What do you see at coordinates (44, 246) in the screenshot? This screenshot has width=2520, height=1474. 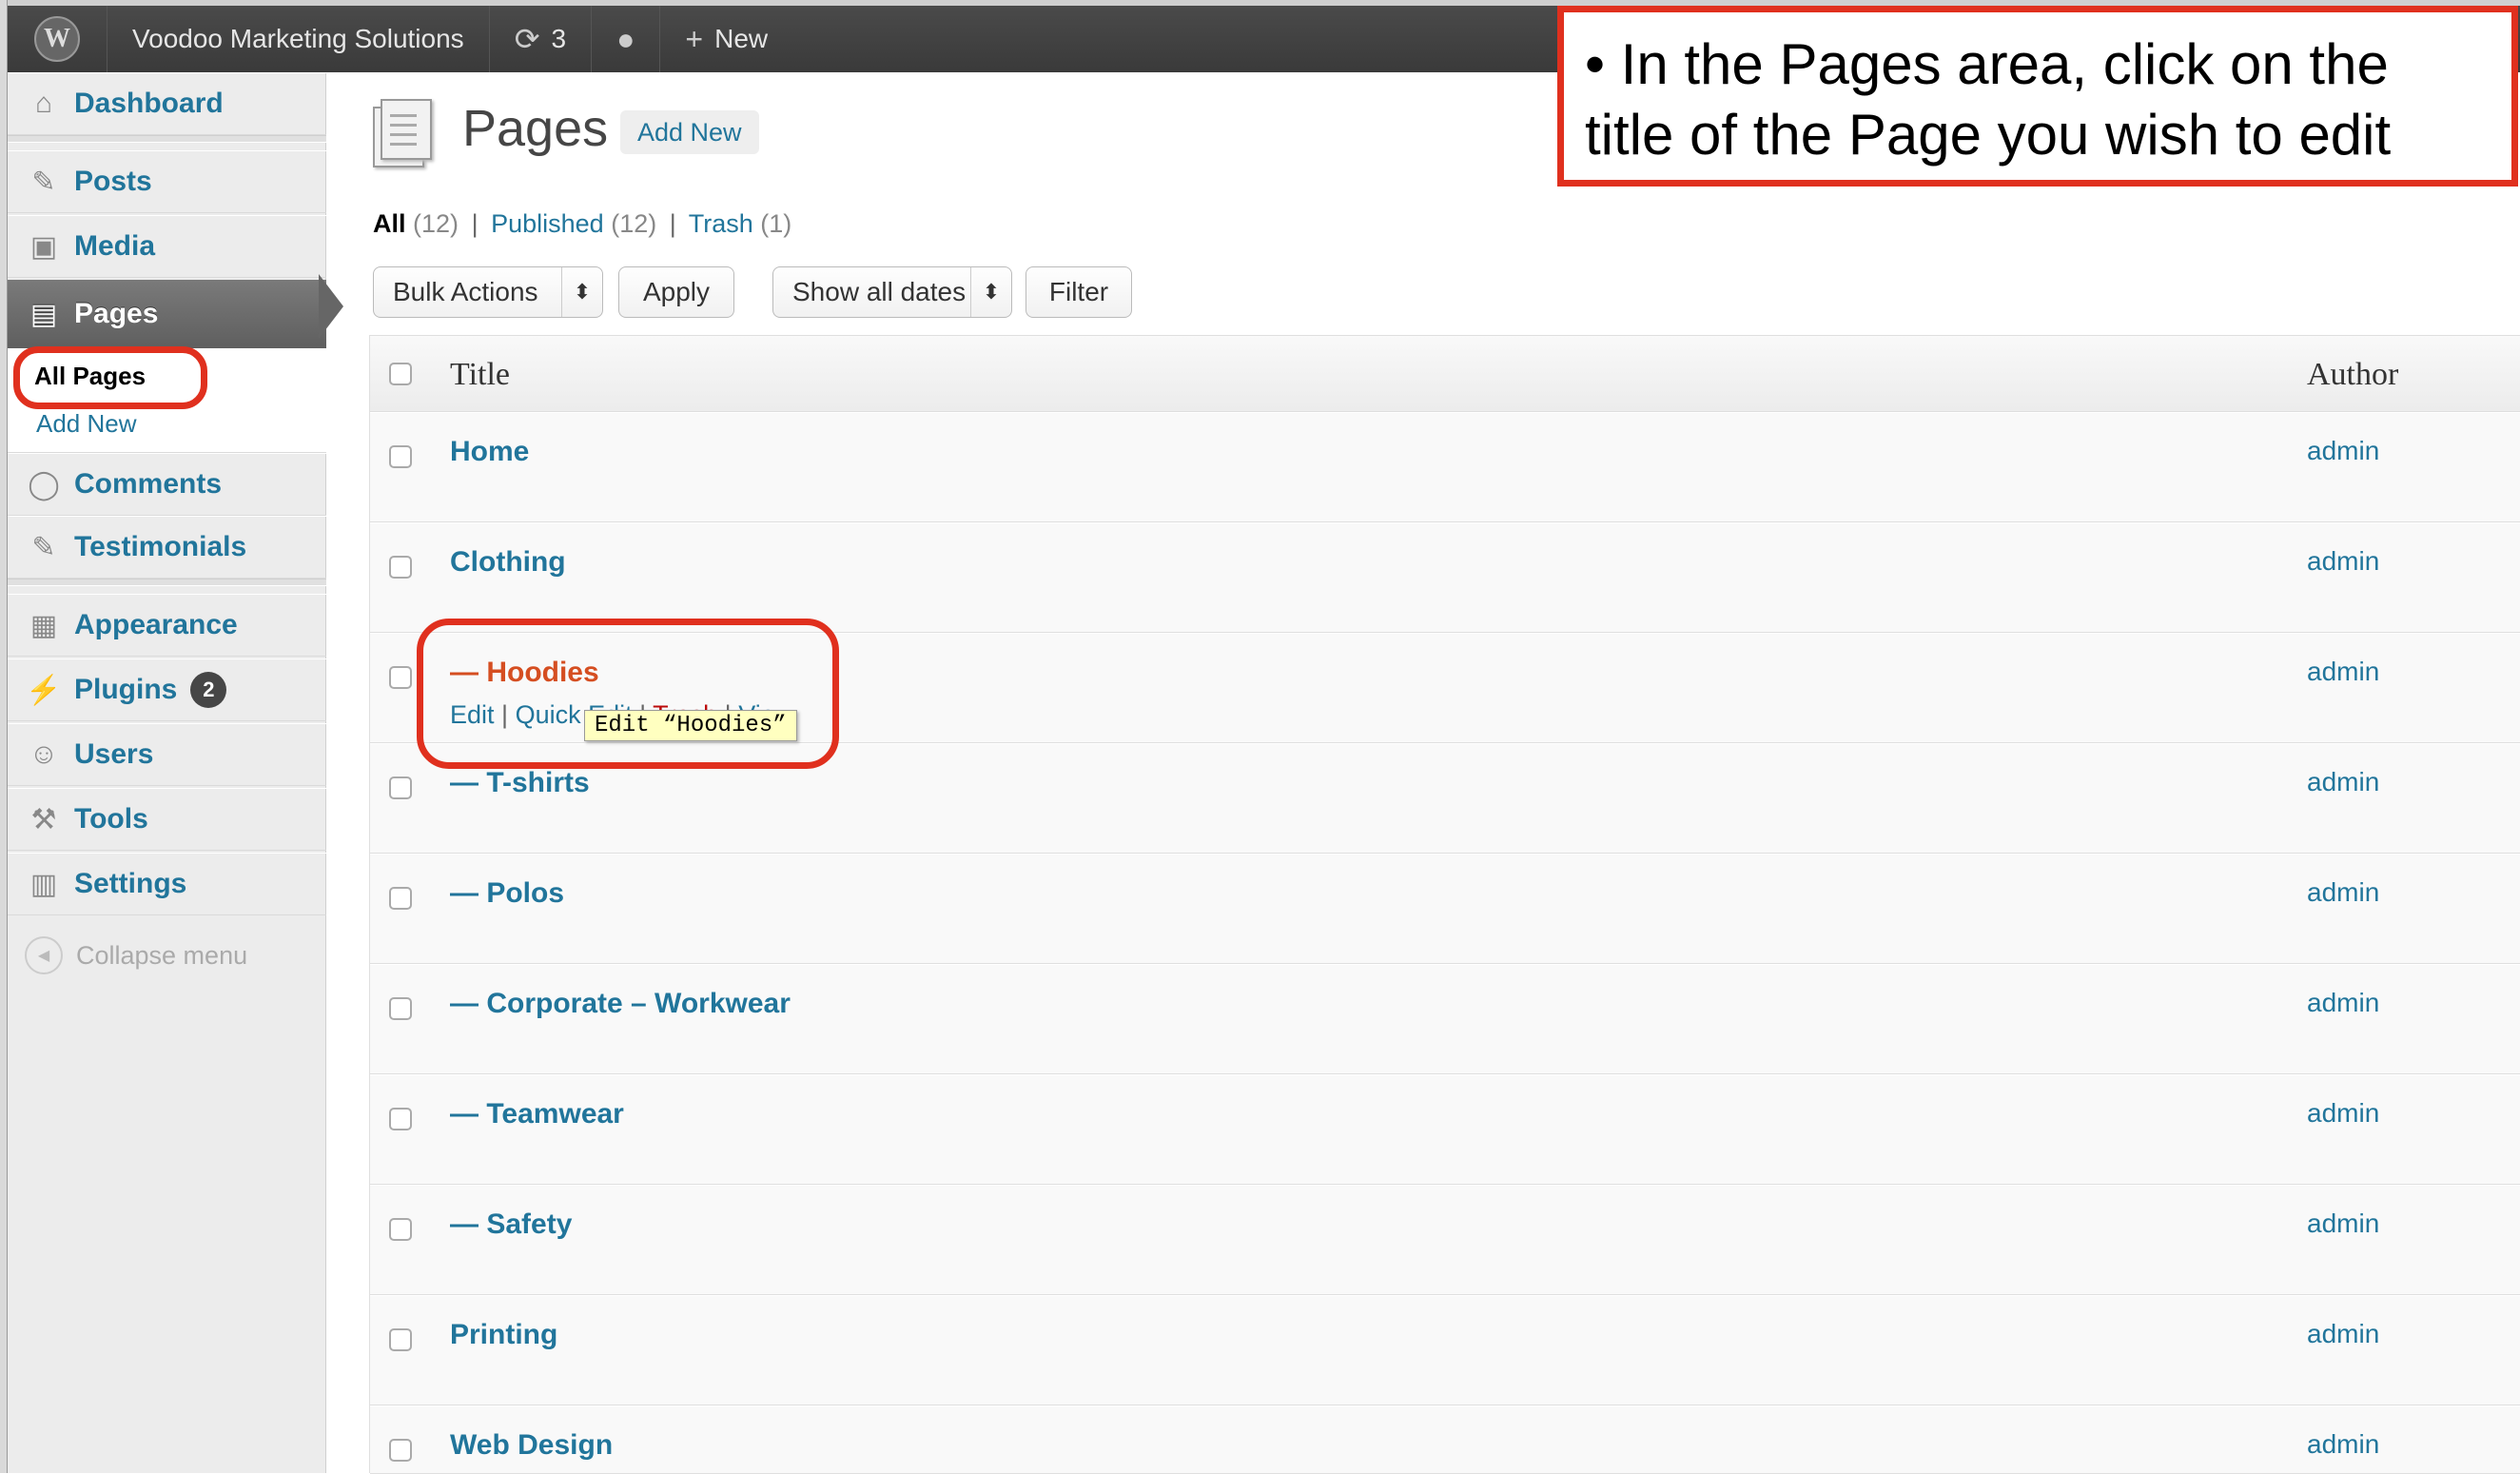 I see `media-icon: ▣` at bounding box center [44, 246].